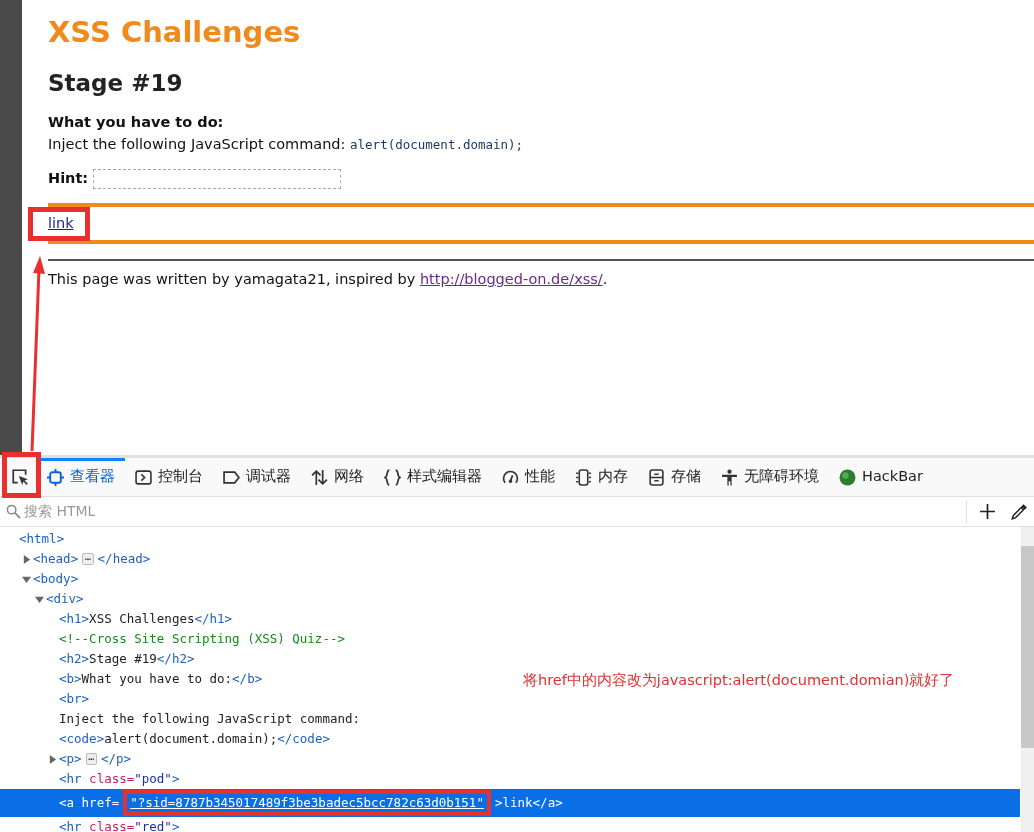 This screenshot has width=1034, height=832. I want to click on search-icon, so click(13, 511).